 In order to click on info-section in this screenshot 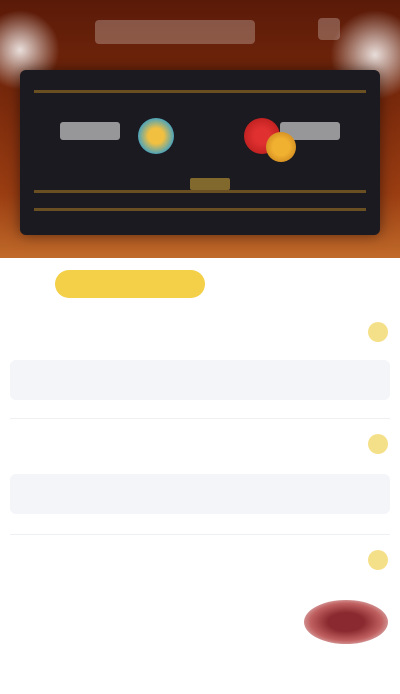, I will do `click(200, 360)`.